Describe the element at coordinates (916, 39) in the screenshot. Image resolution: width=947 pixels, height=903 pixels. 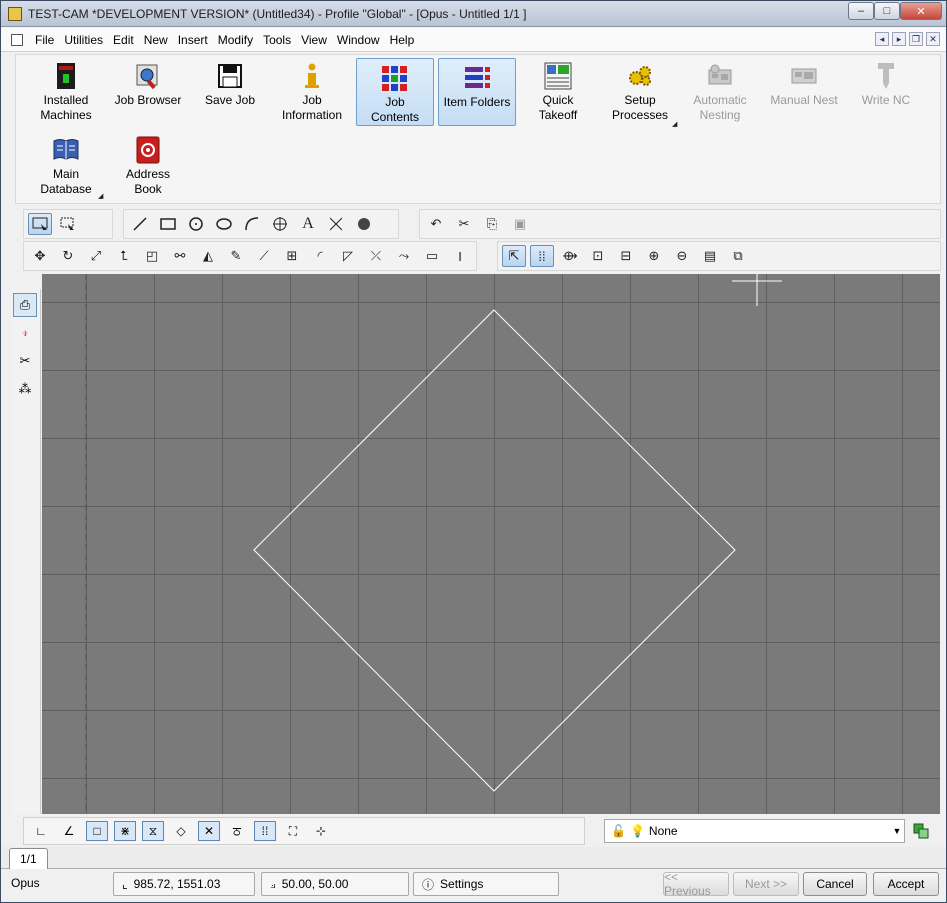
I see `mdi-restore-button: ❐` at that location.